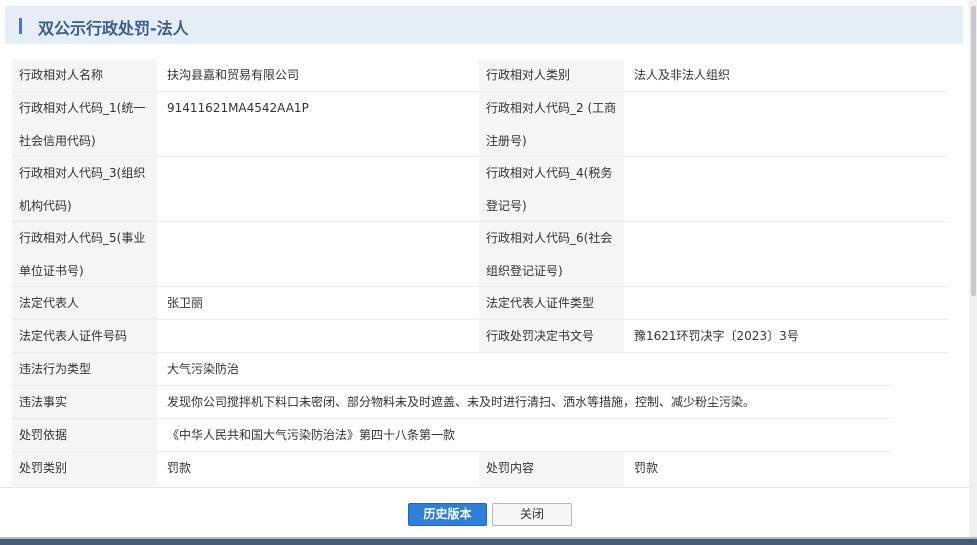 Image resolution: width=977 pixels, height=545 pixels. Describe the element at coordinates (484, 25) in the screenshot. I see `section-header: 双公示行政处罚-法人` at that location.